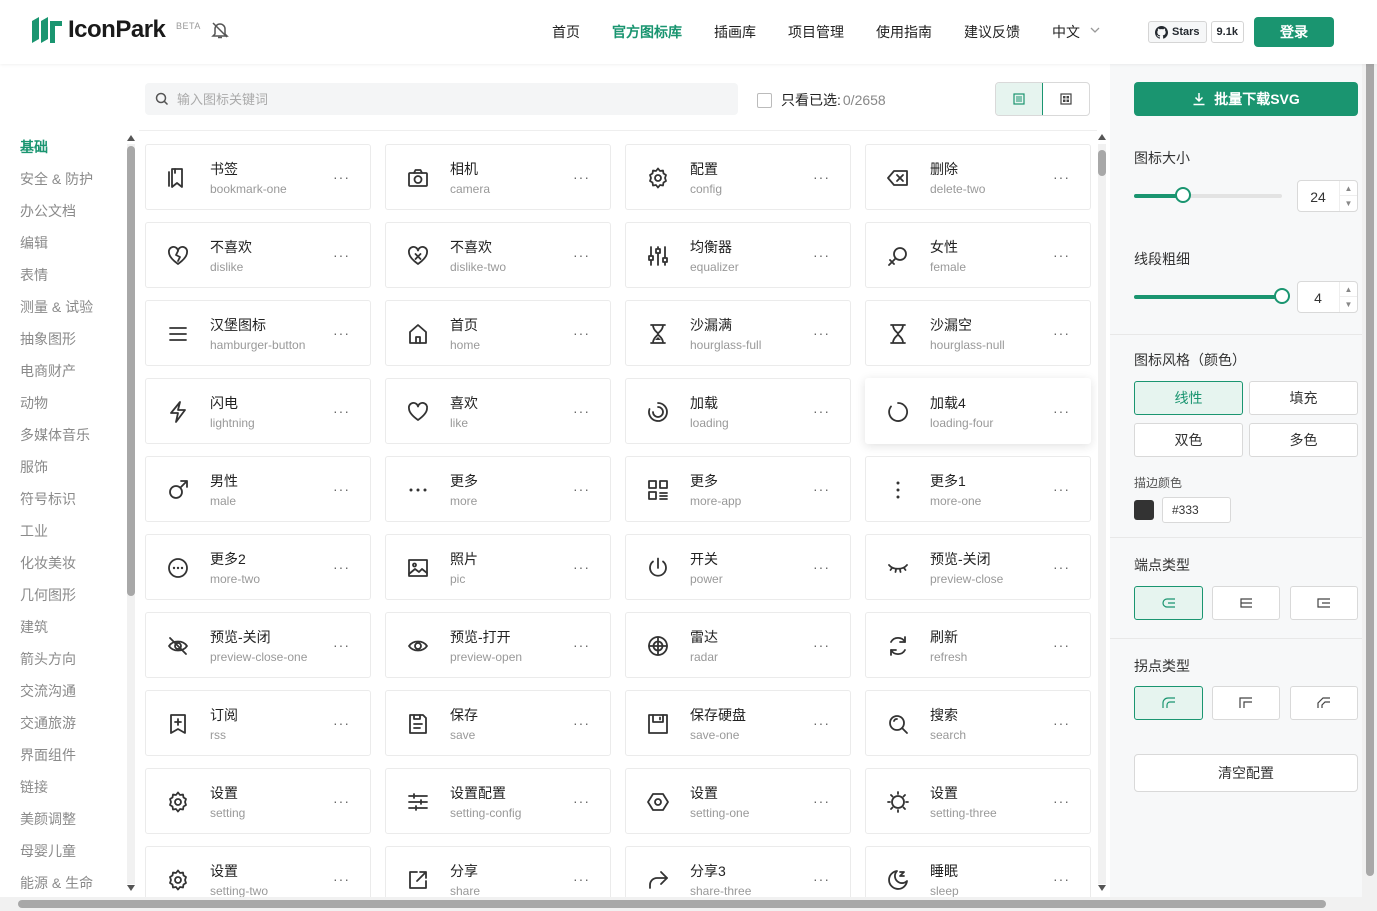  I want to click on icon-card: 加载4 loading-four ···, so click(978, 411).